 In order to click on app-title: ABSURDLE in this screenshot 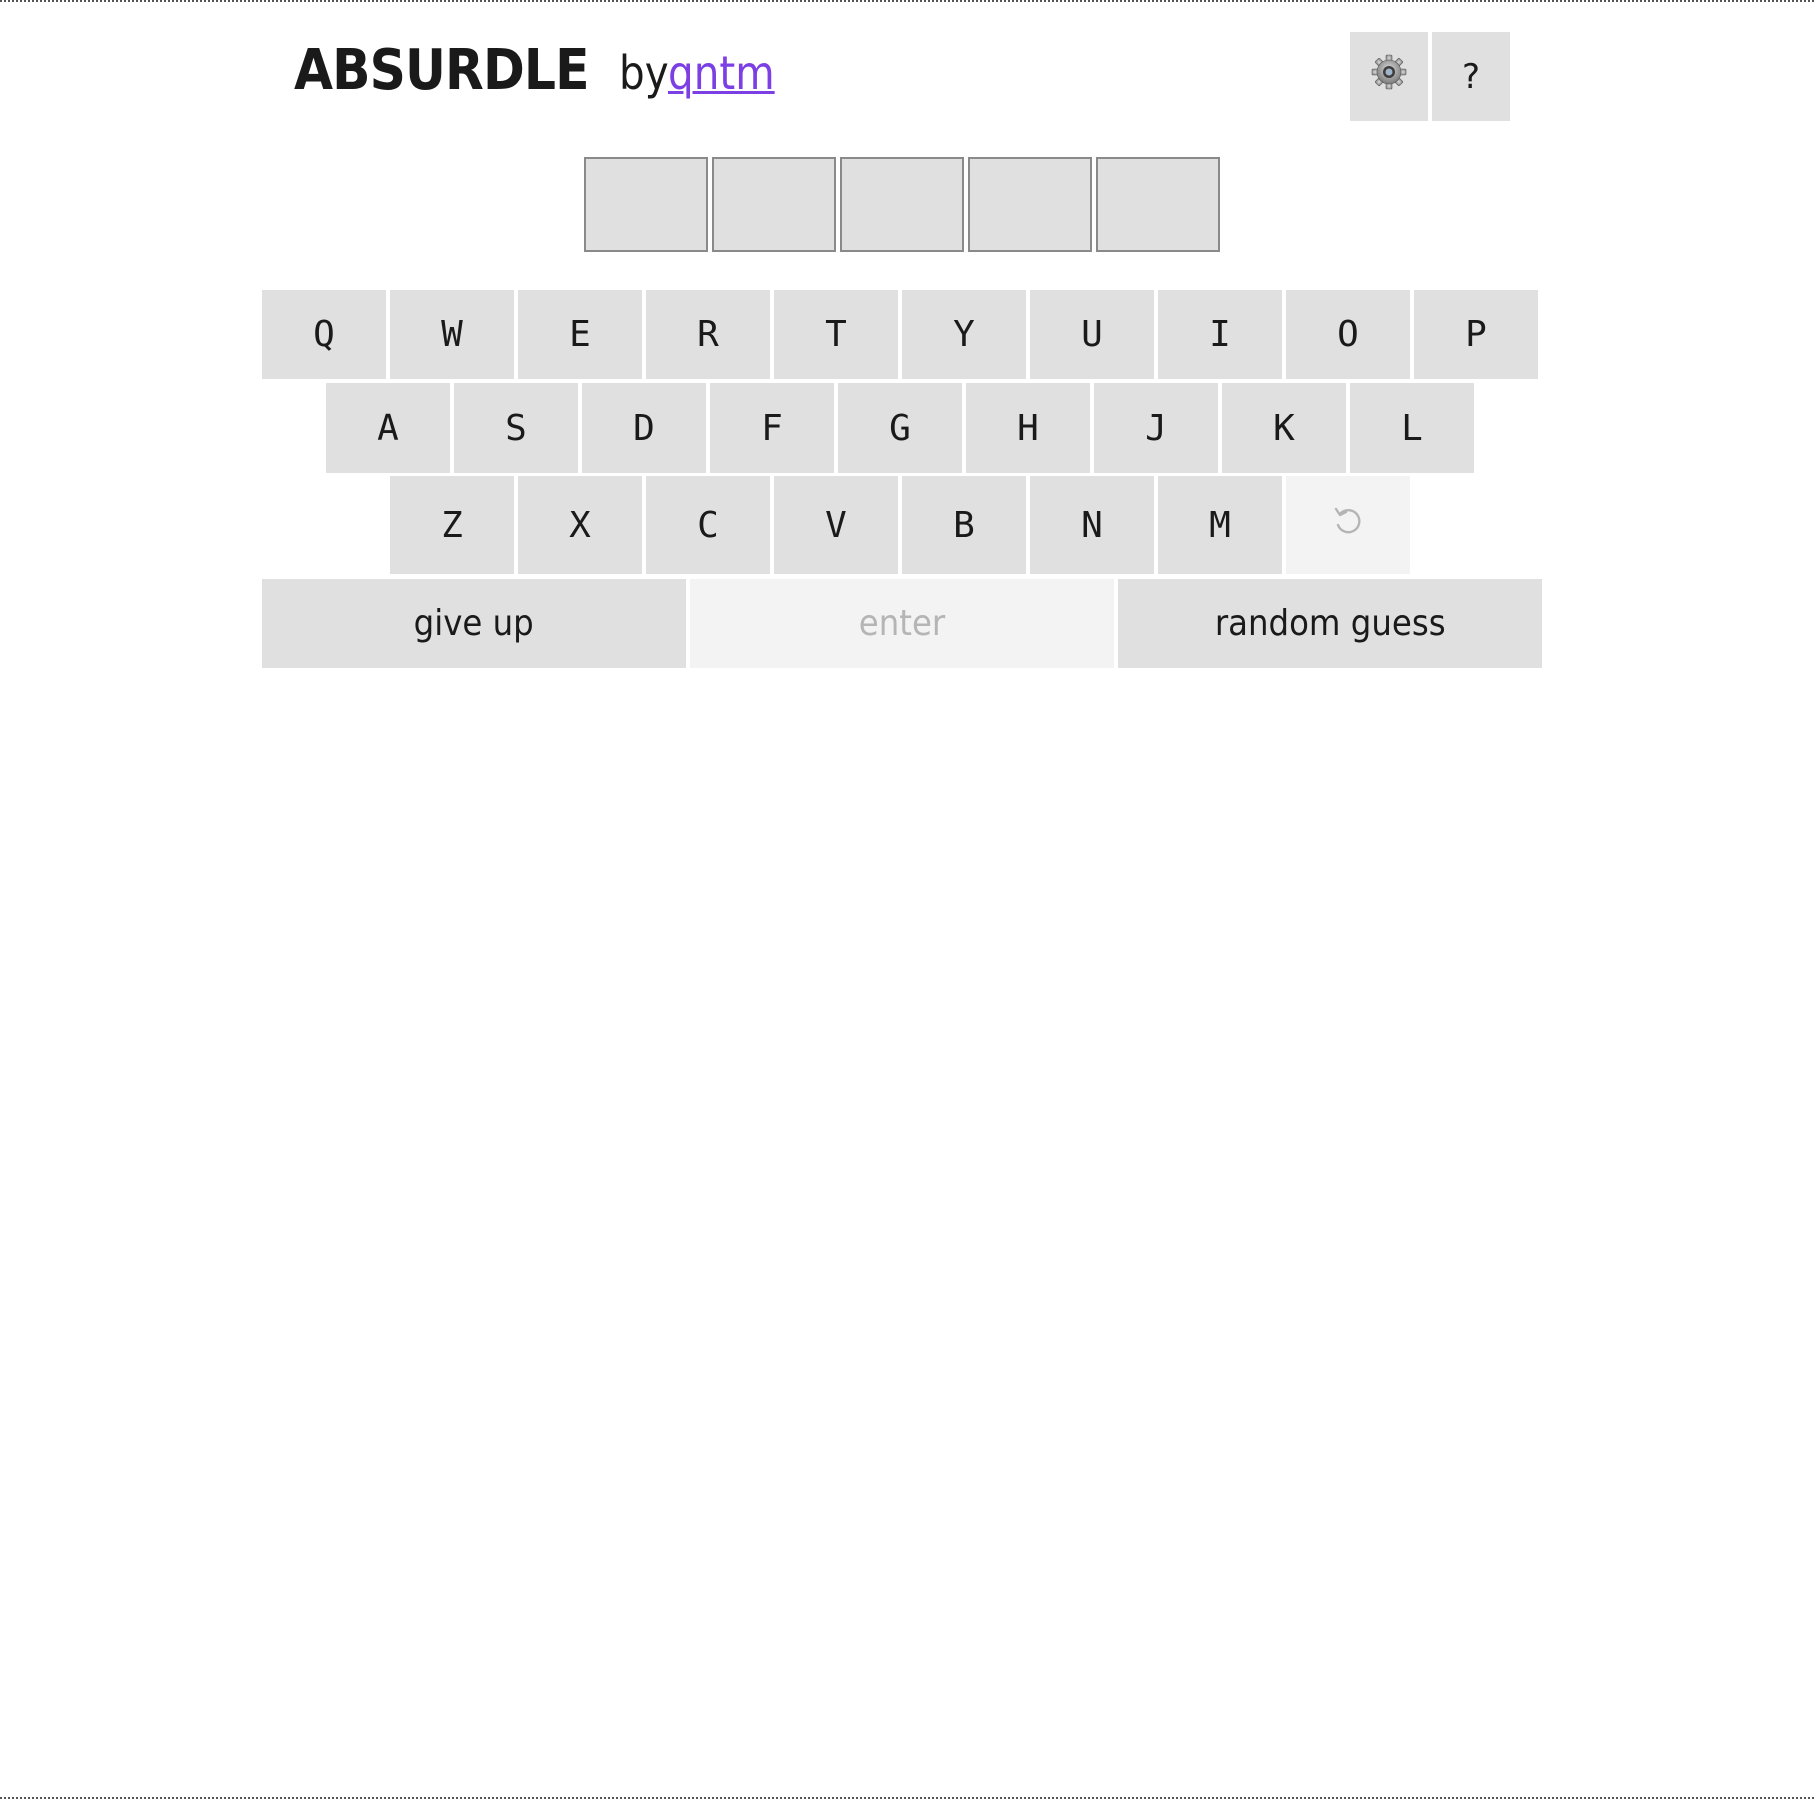, I will do `click(442, 70)`.